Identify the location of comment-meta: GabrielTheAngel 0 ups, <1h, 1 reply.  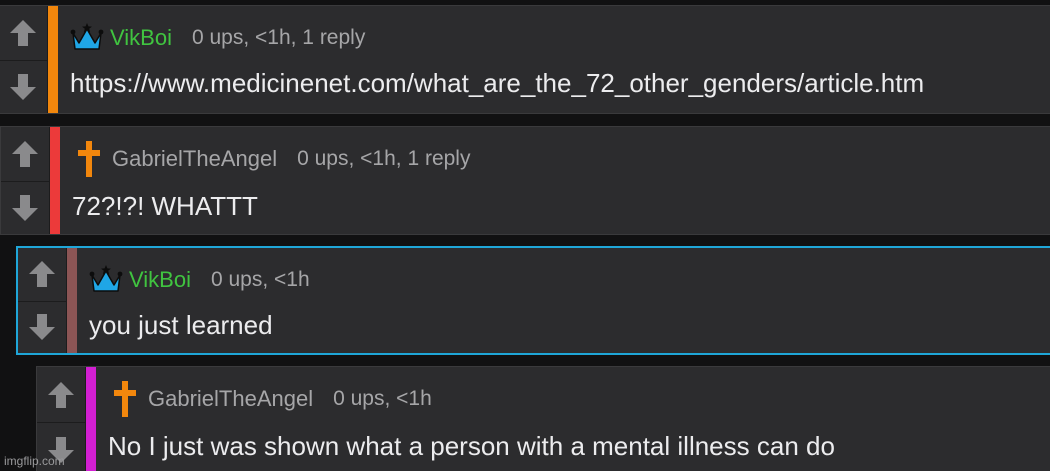
(271, 159).